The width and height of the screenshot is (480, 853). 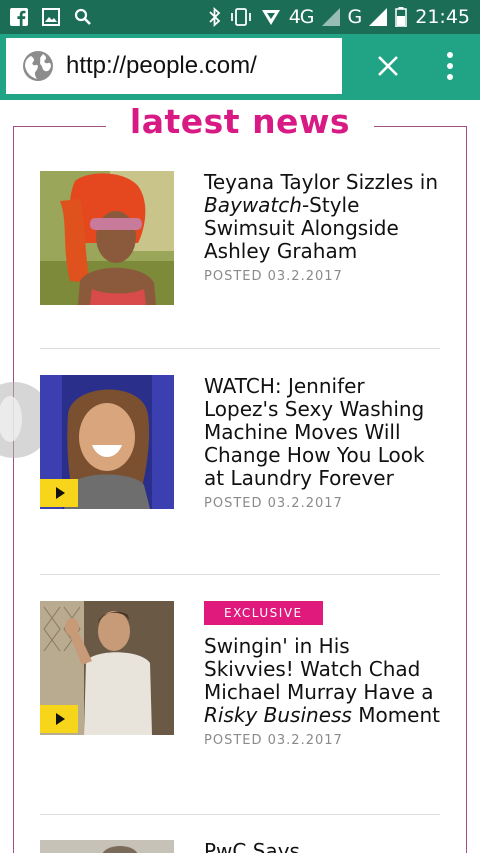 What do you see at coordinates (240, 121) in the screenshot?
I see `section-title: latest news` at bounding box center [240, 121].